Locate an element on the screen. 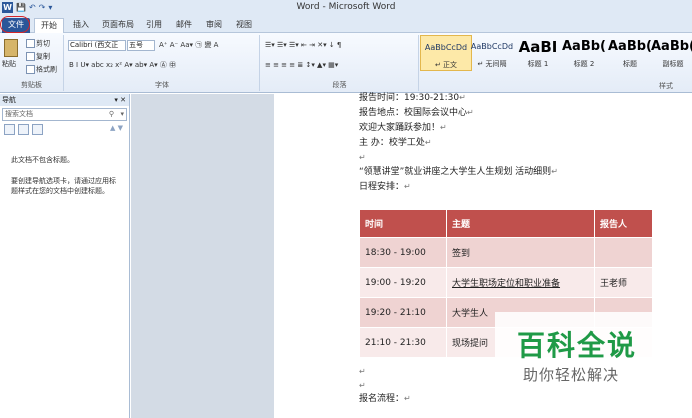 The height and width of the screenshot is (418, 692). highlight-circle is located at coordinates (15, 24).